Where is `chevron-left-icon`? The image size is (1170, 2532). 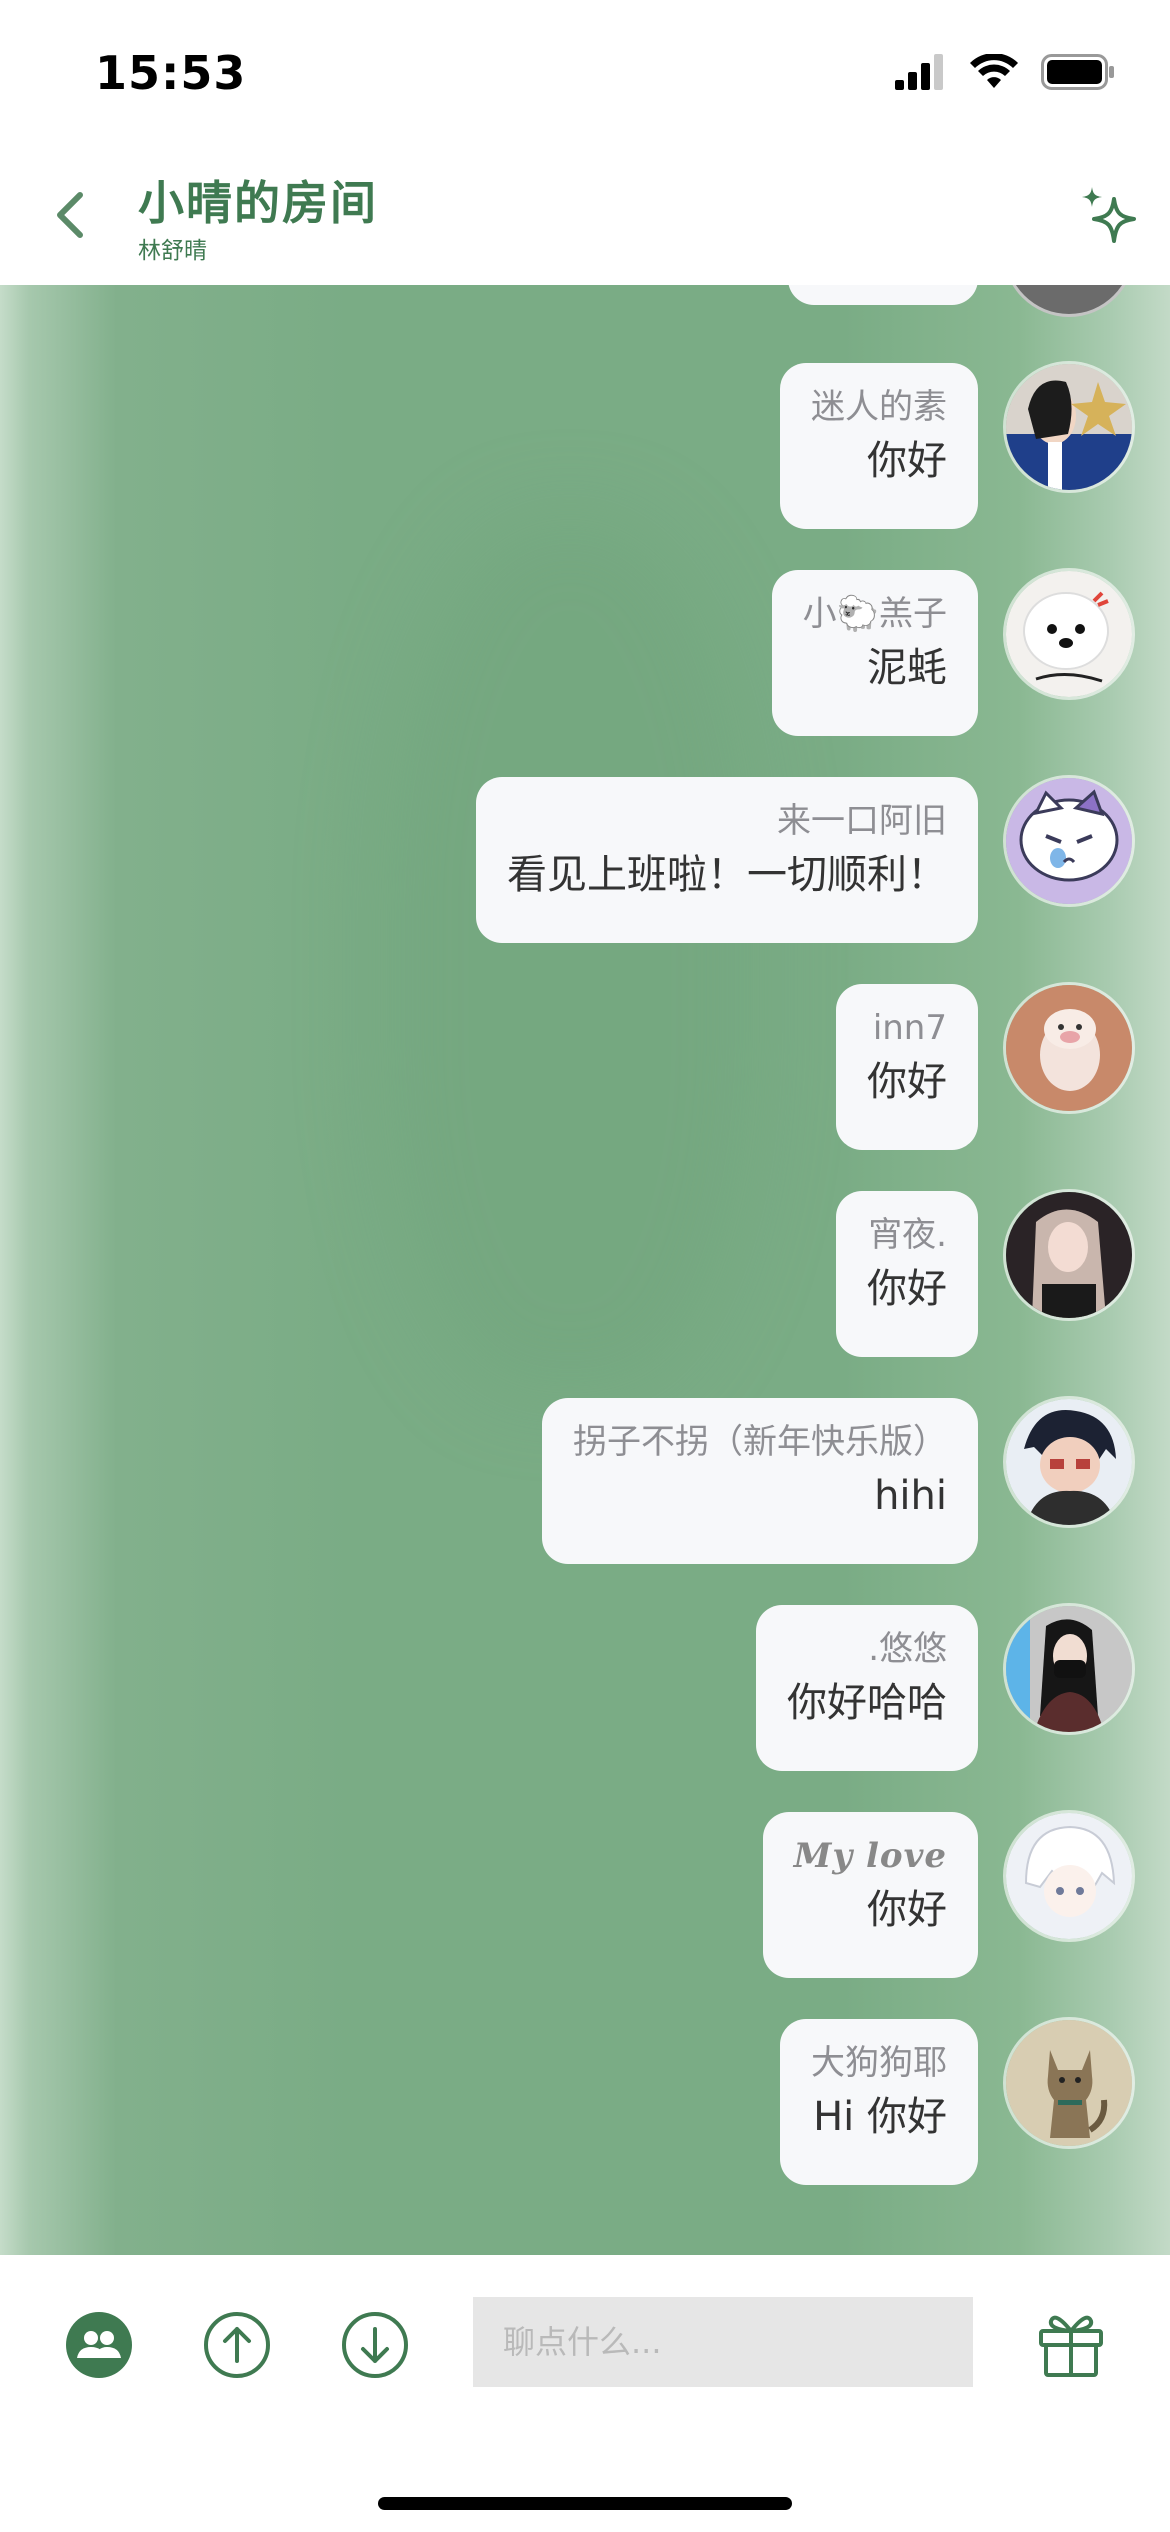 chevron-left-icon is located at coordinates (70, 215).